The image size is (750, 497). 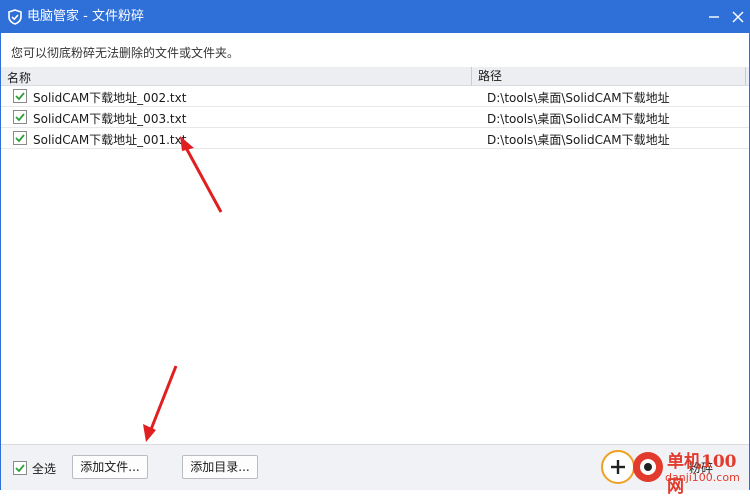 I want to click on title-bar: 电脑管家 - 文件粉碎, so click(x=375, y=17).